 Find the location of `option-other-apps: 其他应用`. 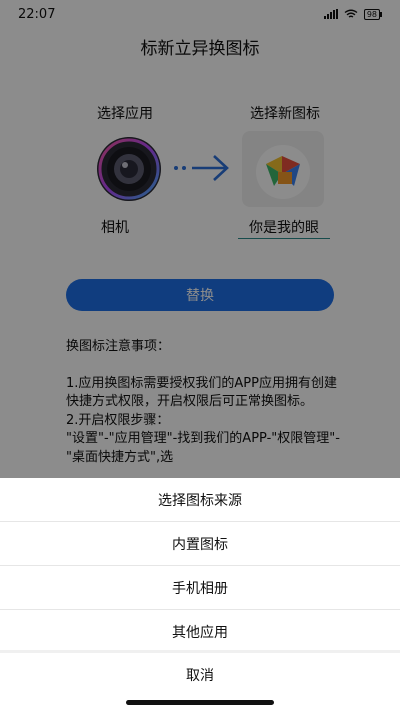

option-other-apps: 其他应用 is located at coordinates (200, 632).